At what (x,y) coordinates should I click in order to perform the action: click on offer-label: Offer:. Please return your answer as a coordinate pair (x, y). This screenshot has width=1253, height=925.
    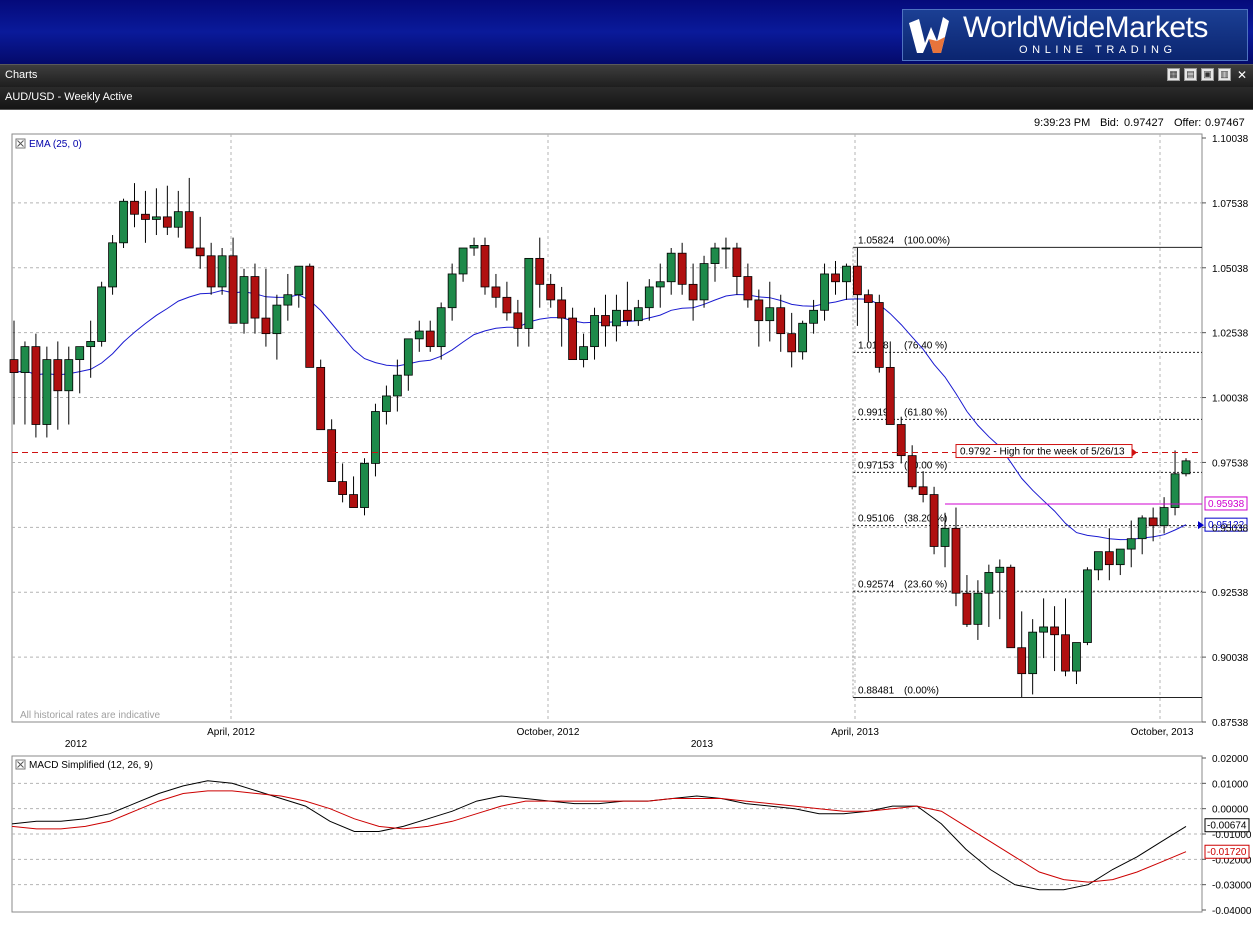
    Looking at the image, I should click on (1187, 123).